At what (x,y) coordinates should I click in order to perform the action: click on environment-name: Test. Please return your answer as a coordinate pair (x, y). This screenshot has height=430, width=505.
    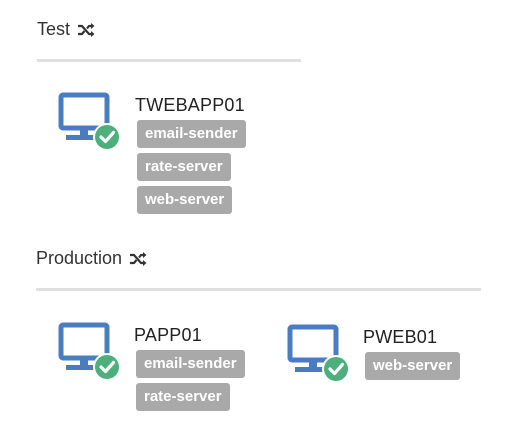
    Looking at the image, I should click on (54, 29).